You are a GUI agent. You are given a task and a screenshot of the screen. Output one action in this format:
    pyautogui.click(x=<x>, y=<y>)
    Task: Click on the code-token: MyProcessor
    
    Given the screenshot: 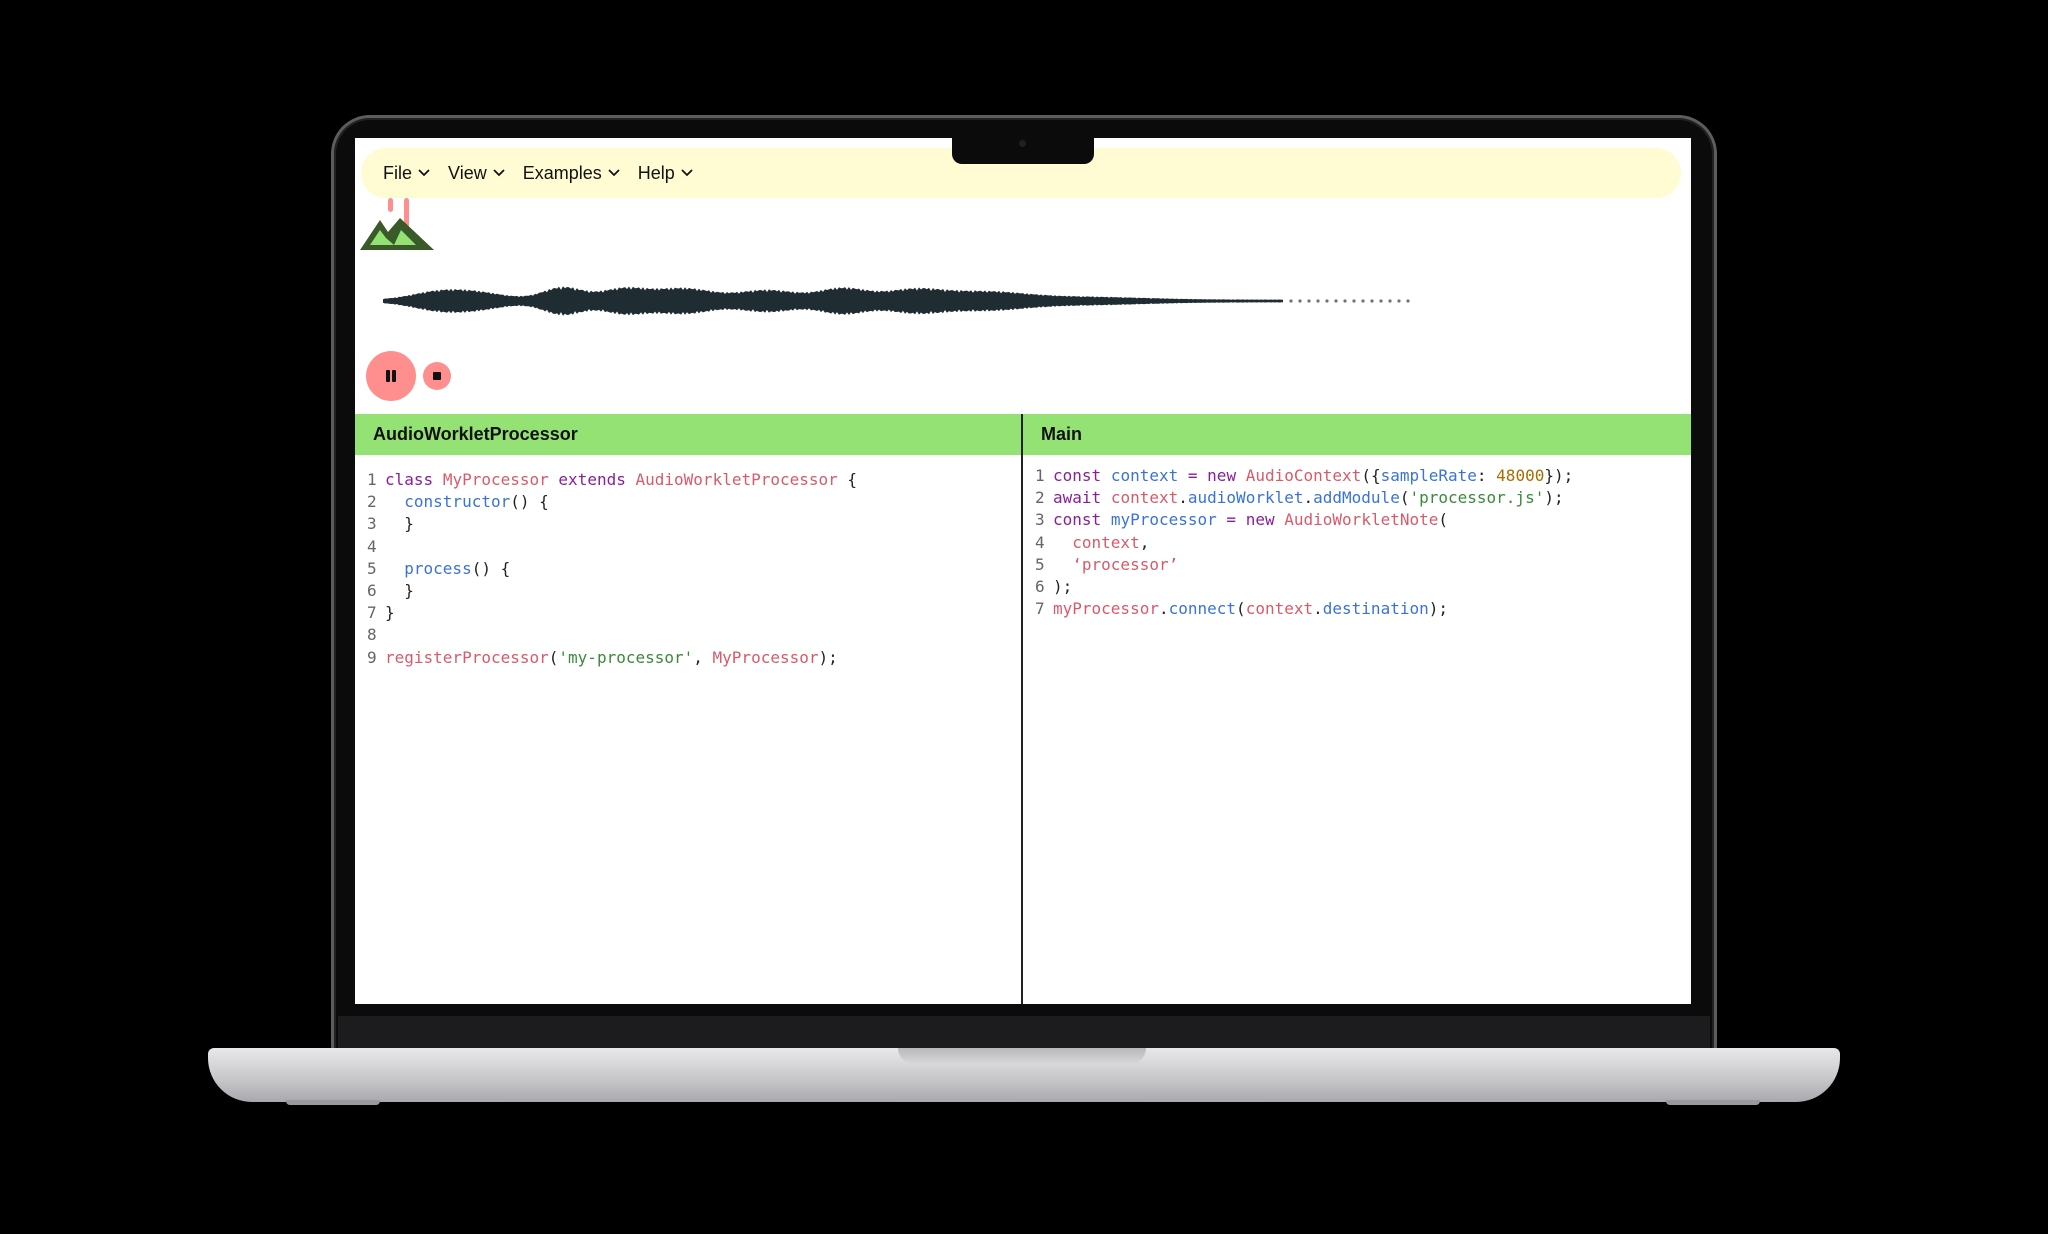 What is the action you would take?
    pyautogui.click(x=765, y=657)
    